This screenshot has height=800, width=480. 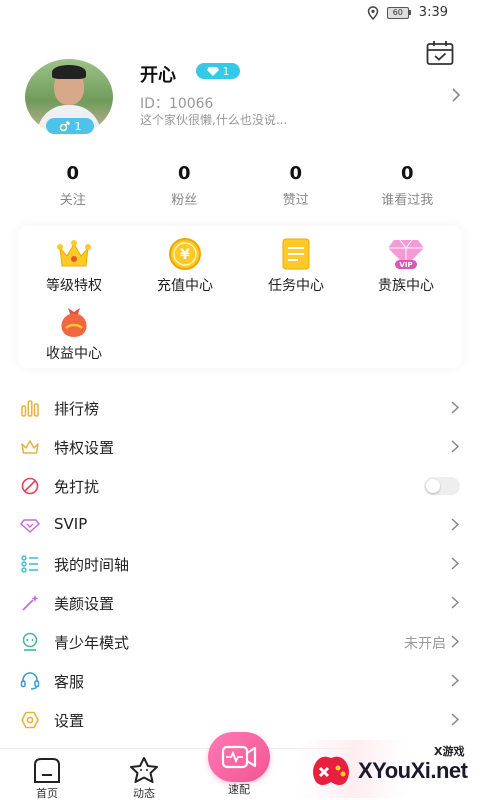 What do you see at coordinates (449, 751) in the screenshot?
I see `watermark-small-text: X游戏` at bounding box center [449, 751].